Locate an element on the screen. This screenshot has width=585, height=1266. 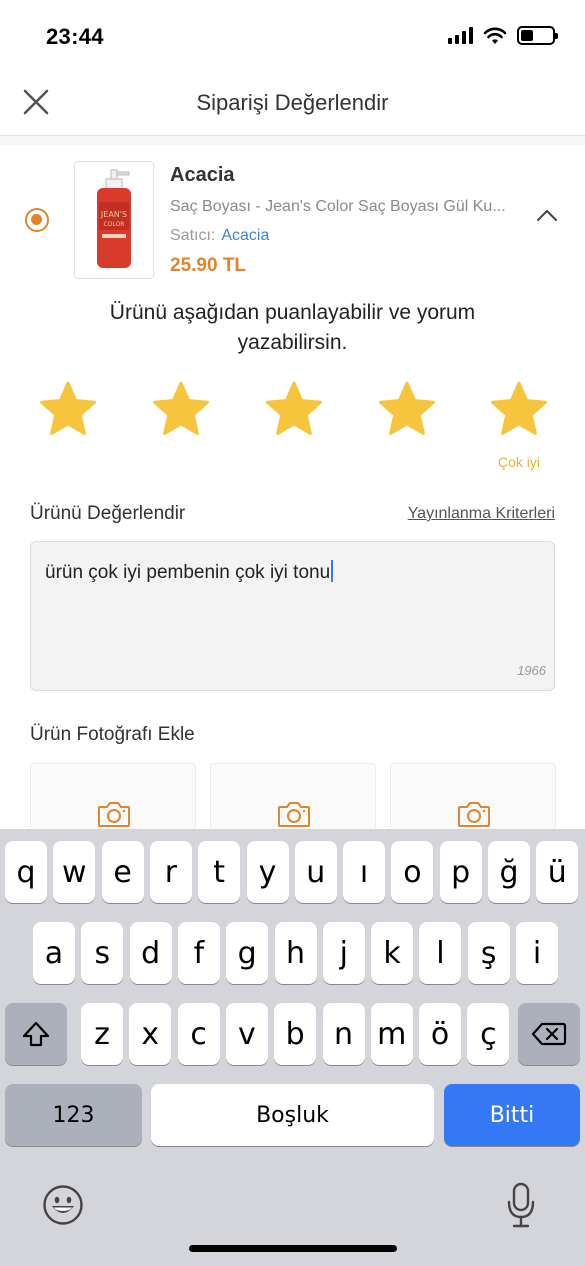
emoji-icon is located at coordinates (63, 1205).